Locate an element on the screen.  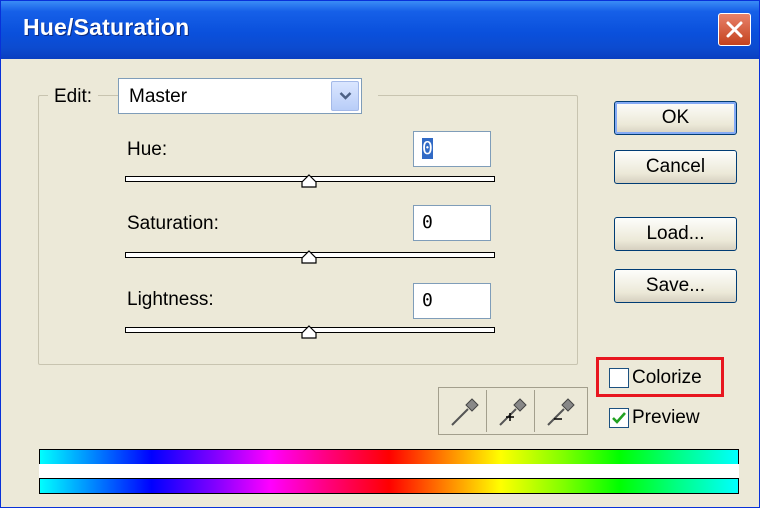
saturation-value: 0 is located at coordinates (427, 222).